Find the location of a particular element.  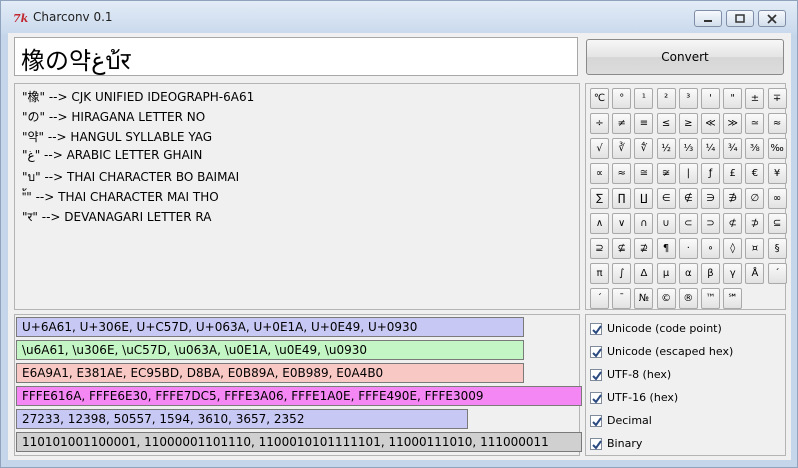

symbol-button: ∝ is located at coordinates (599, 173).